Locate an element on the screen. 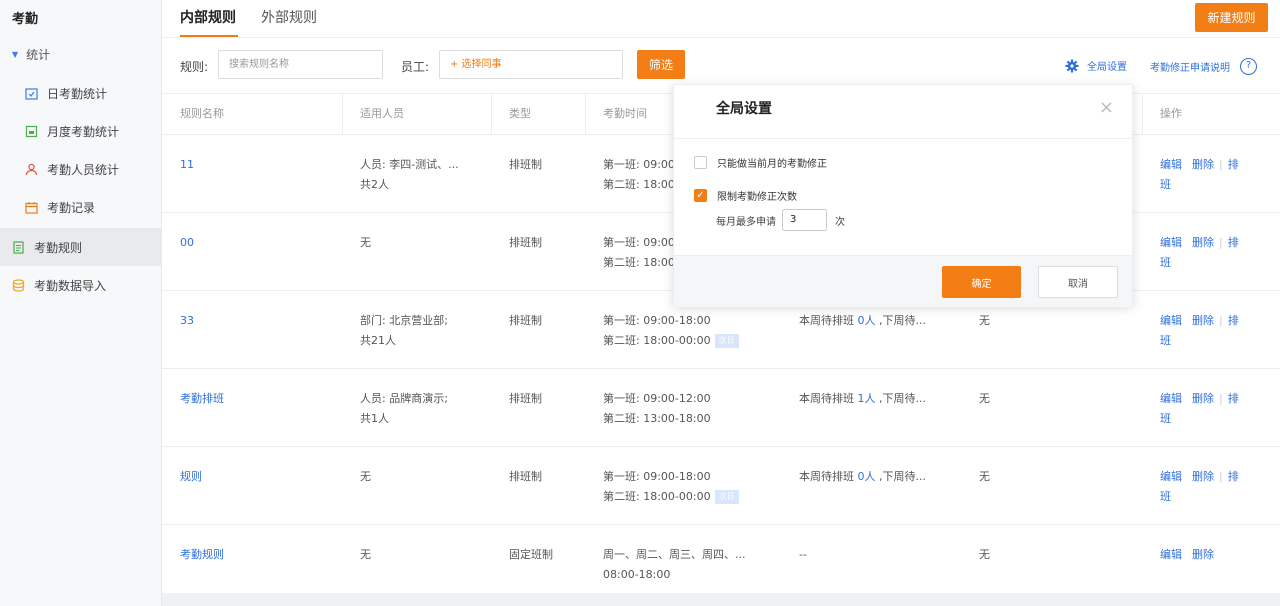 Image resolution: width=1280 pixels, height=606 pixels. sidebar-item-data-import: 考勤数据导入 is located at coordinates (81, 285).